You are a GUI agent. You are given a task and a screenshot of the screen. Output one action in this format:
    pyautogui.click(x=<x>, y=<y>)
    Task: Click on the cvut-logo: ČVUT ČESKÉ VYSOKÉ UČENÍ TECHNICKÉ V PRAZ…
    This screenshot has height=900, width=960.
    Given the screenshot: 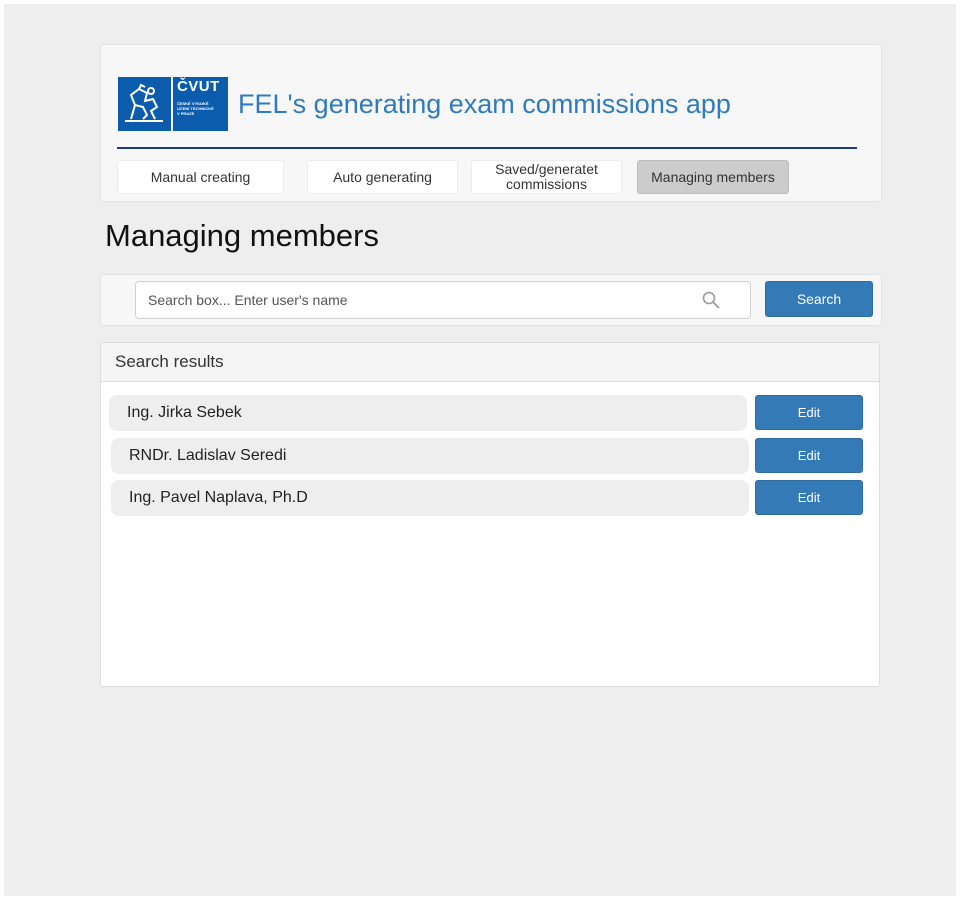 What is the action you would take?
    pyautogui.click(x=173, y=104)
    